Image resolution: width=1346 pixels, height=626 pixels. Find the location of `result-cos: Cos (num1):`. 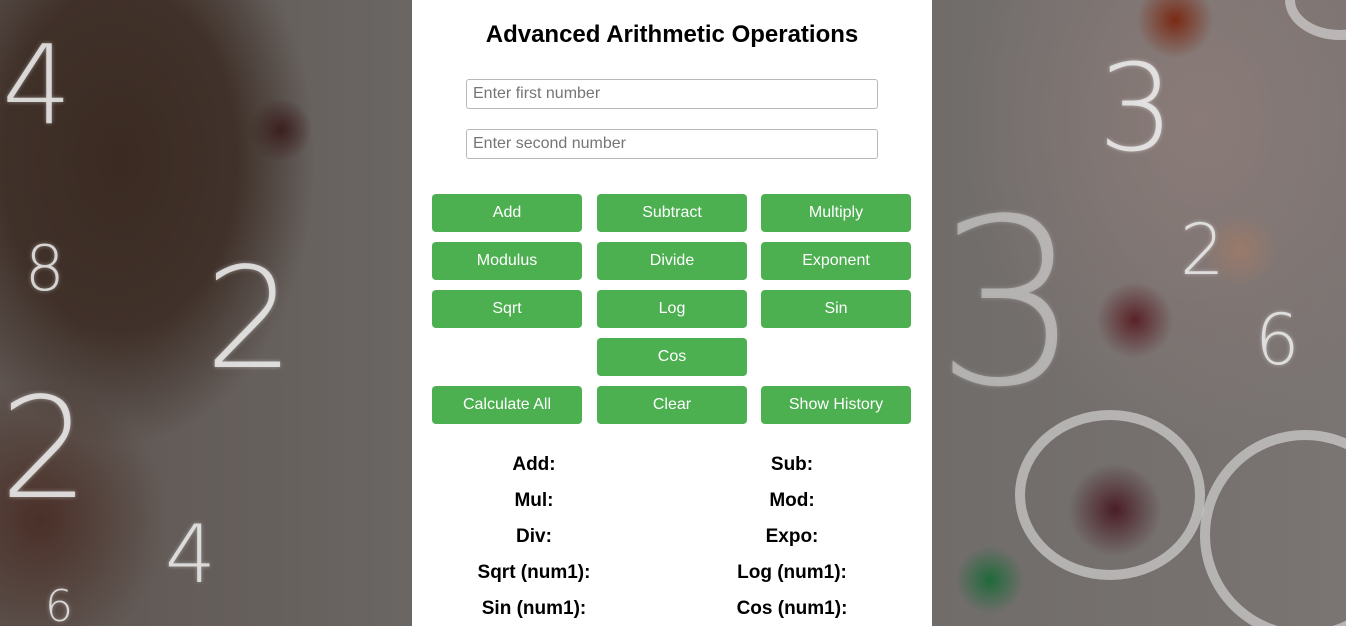

result-cos: Cos (num1): is located at coordinates (792, 608).